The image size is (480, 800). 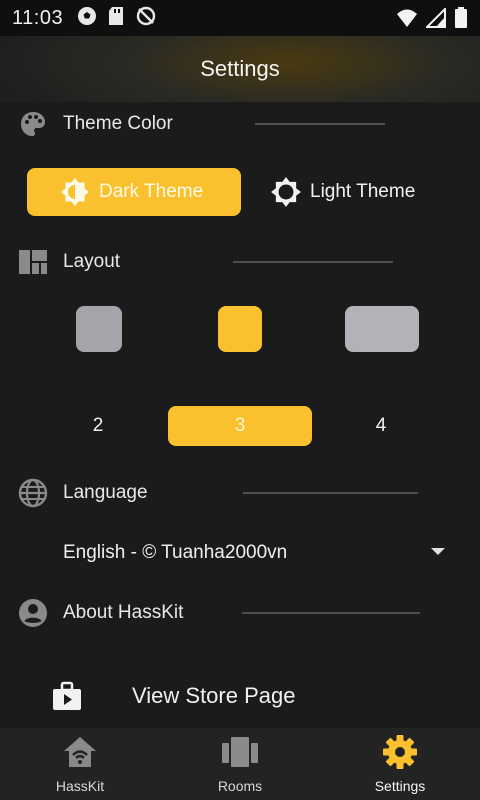 I want to click on view-store-page-label: View Store Page, so click(x=214, y=695).